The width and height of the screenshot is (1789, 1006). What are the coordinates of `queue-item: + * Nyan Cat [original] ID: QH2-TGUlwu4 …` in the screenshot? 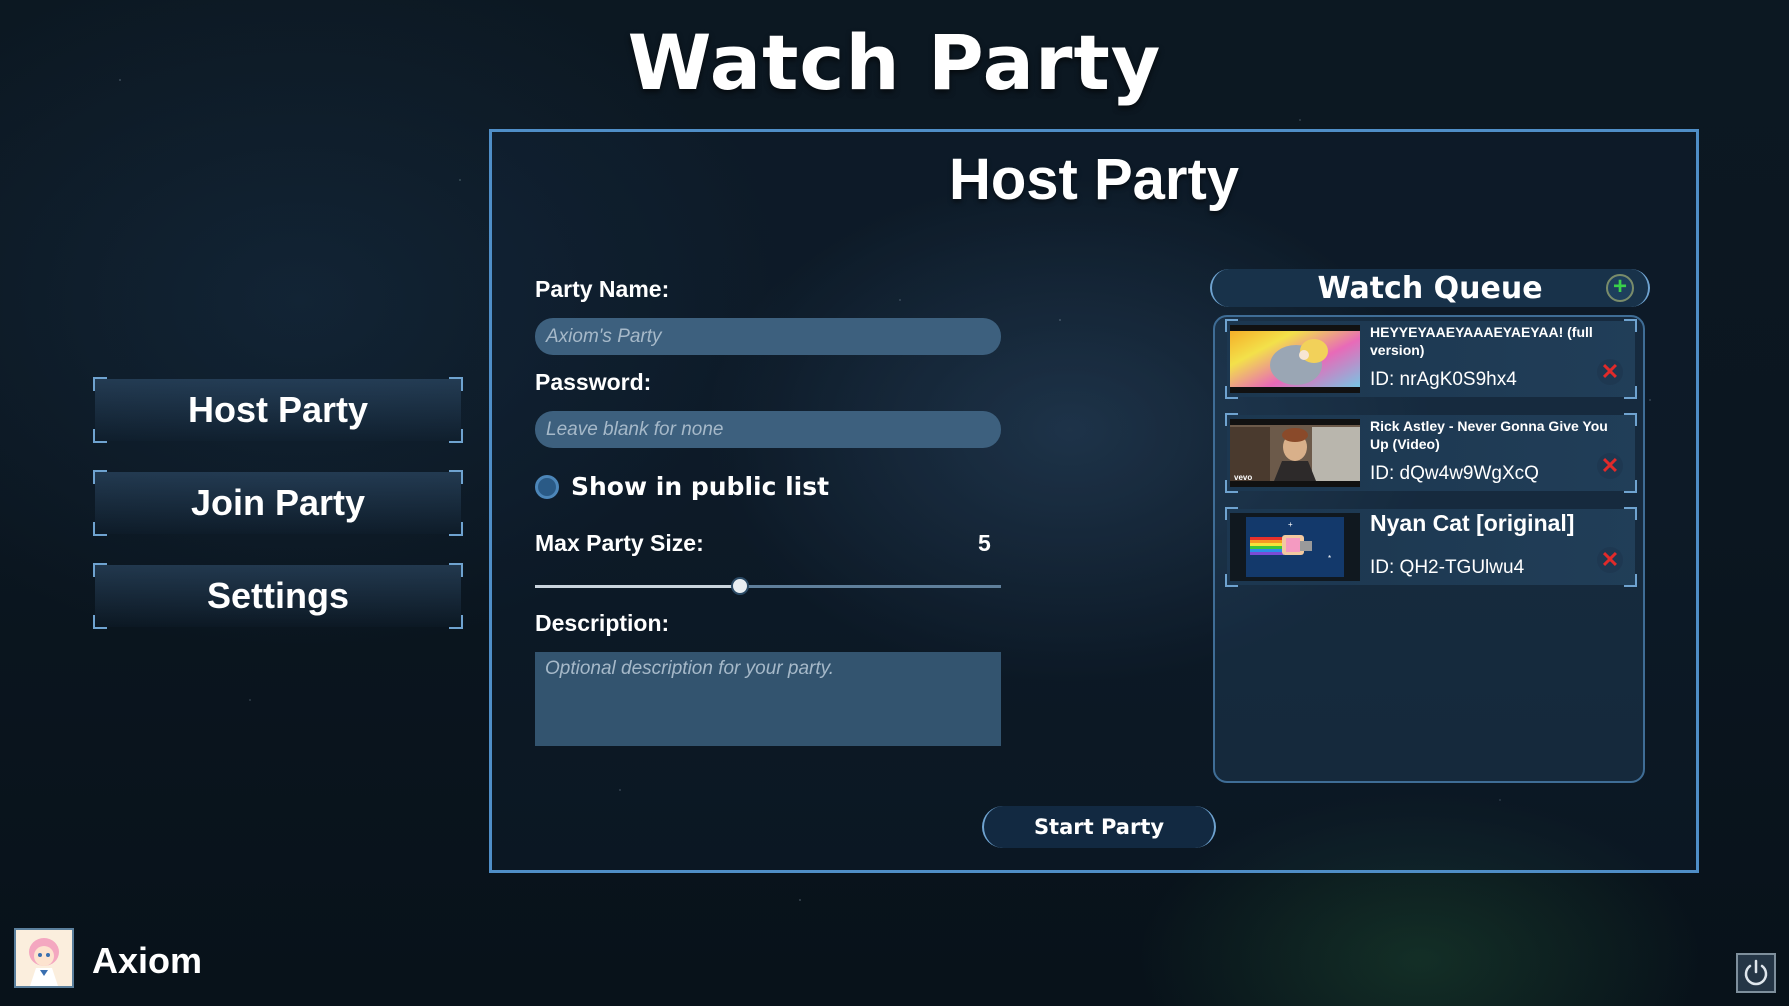 It's located at (1431, 547).